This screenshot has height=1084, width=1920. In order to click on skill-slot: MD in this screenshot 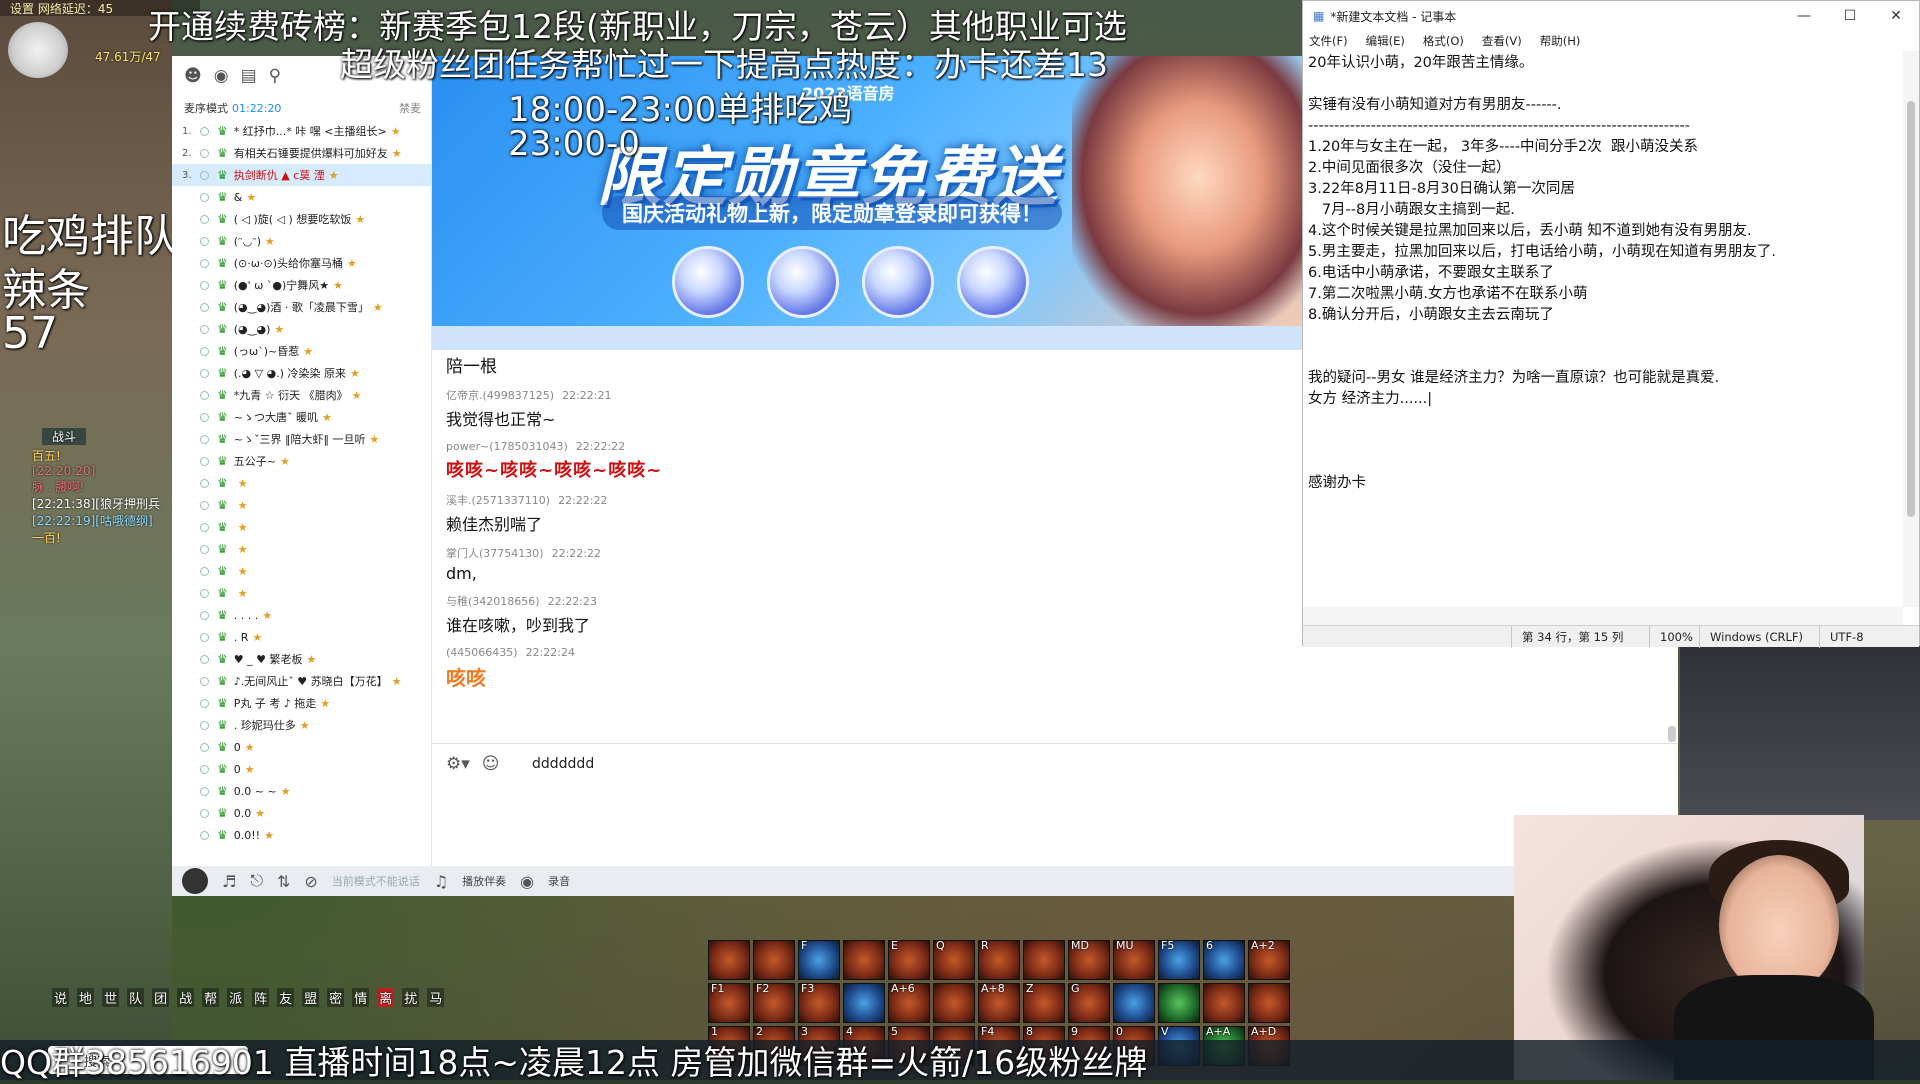, I will do `click(1089, 959)`.